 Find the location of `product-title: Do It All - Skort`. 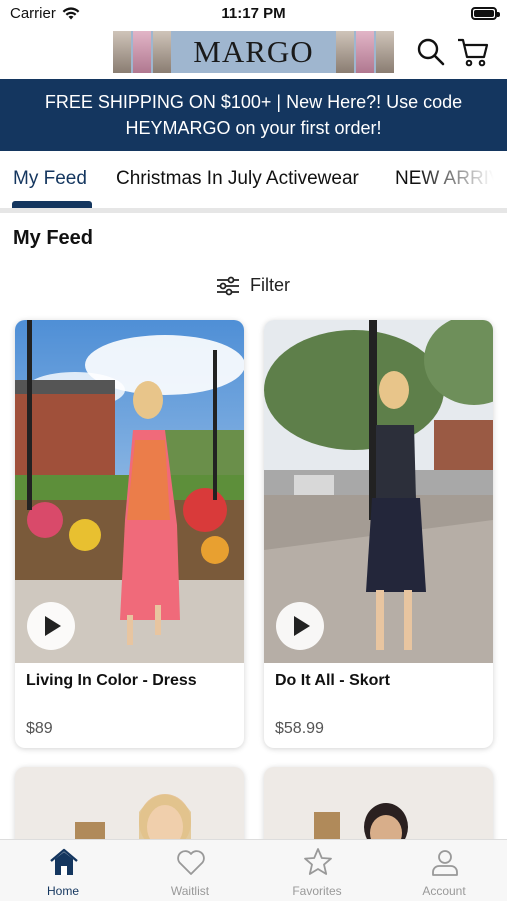

product-title: Do It All - Skort is located at coordinates (332, 681).